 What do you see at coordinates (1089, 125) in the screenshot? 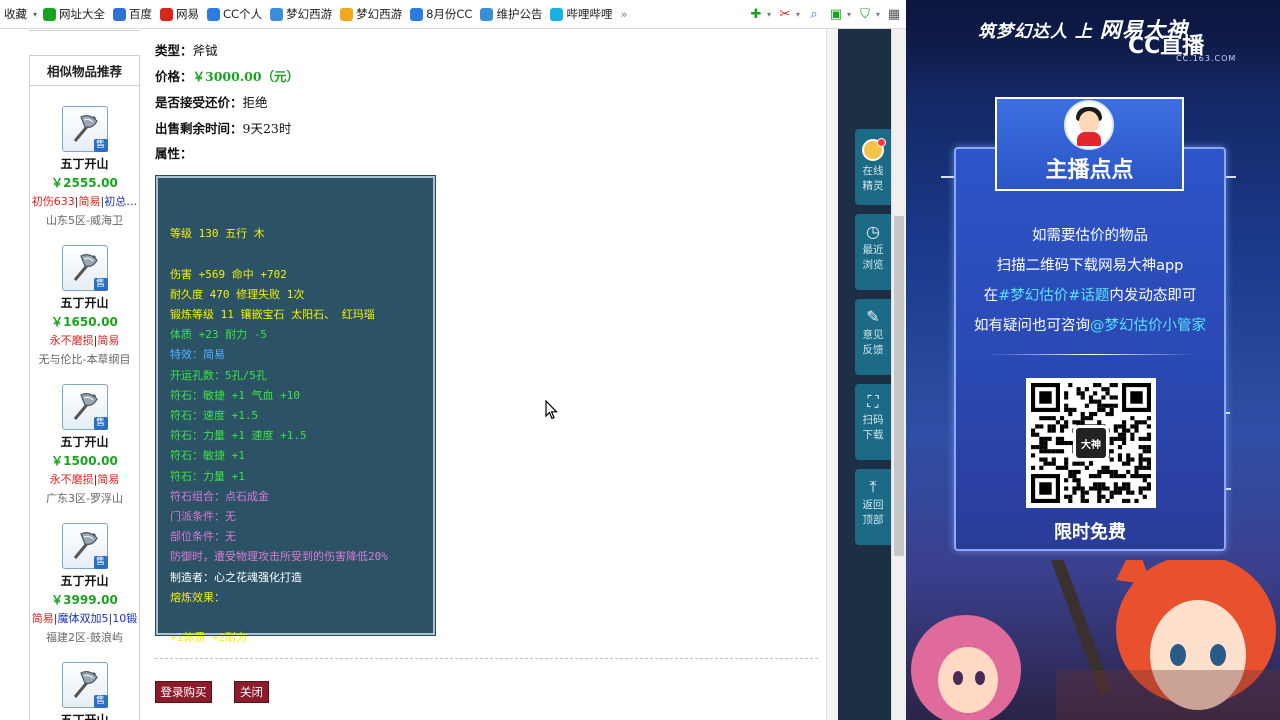
I see `anchor-avatar` at bounding box center [1089, 125].